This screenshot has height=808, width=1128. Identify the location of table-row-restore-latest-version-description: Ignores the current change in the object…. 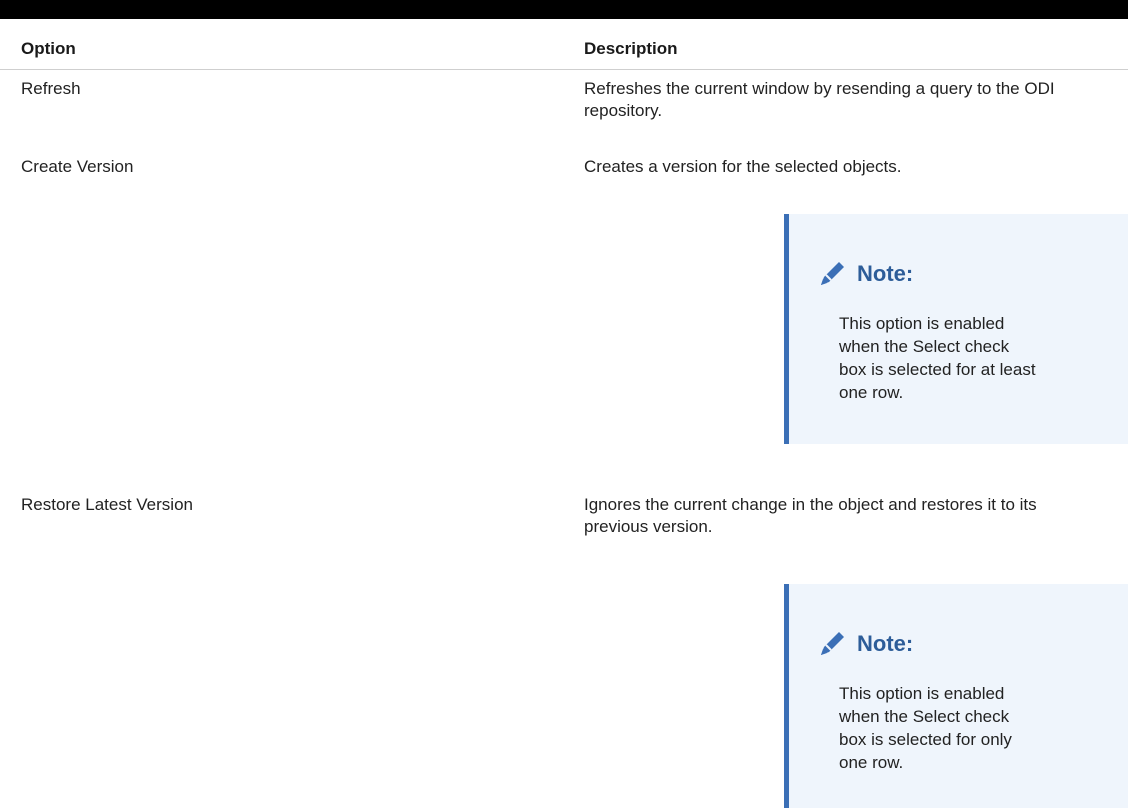
(810, 515).